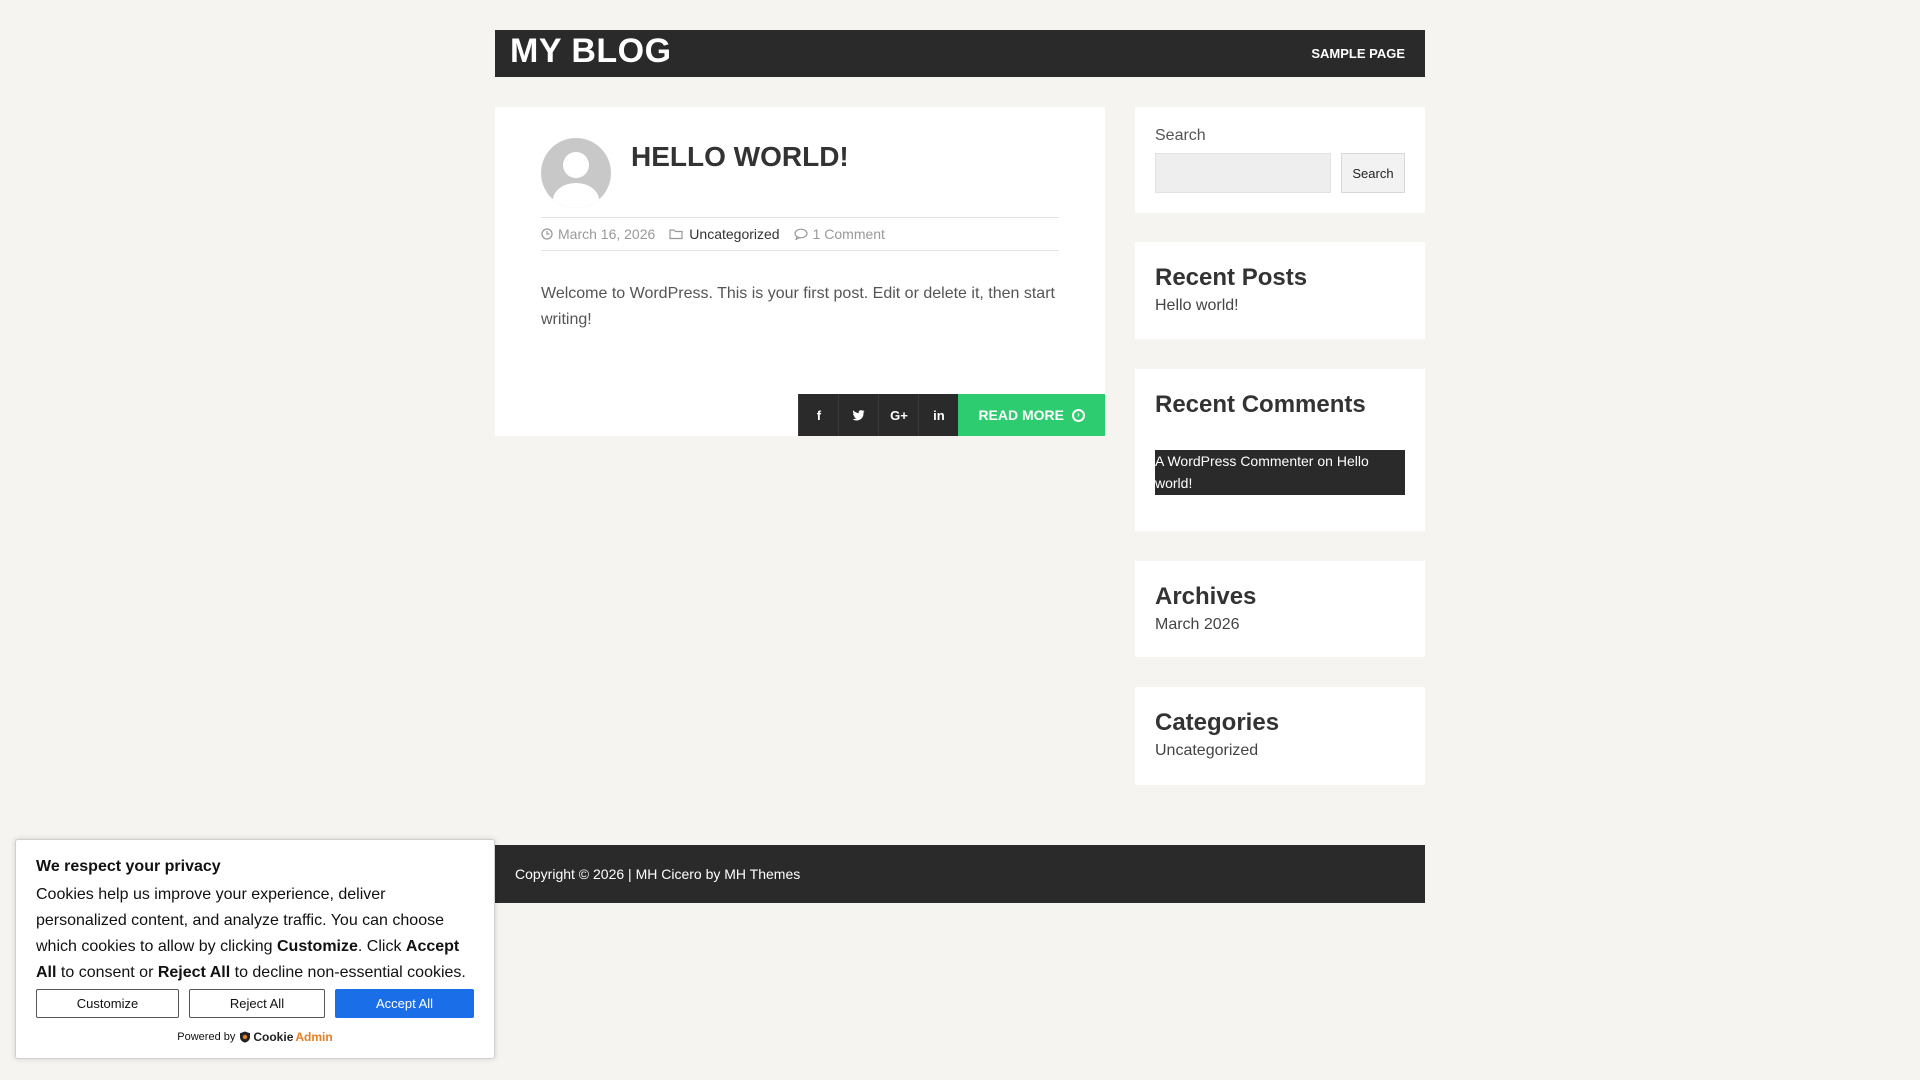 This screenshot has height=1080, width=1920. What do you see at coordinates (938, 415) in the screenshot?
I see `linkedin-icon: in` at bounding box center [938, 415].